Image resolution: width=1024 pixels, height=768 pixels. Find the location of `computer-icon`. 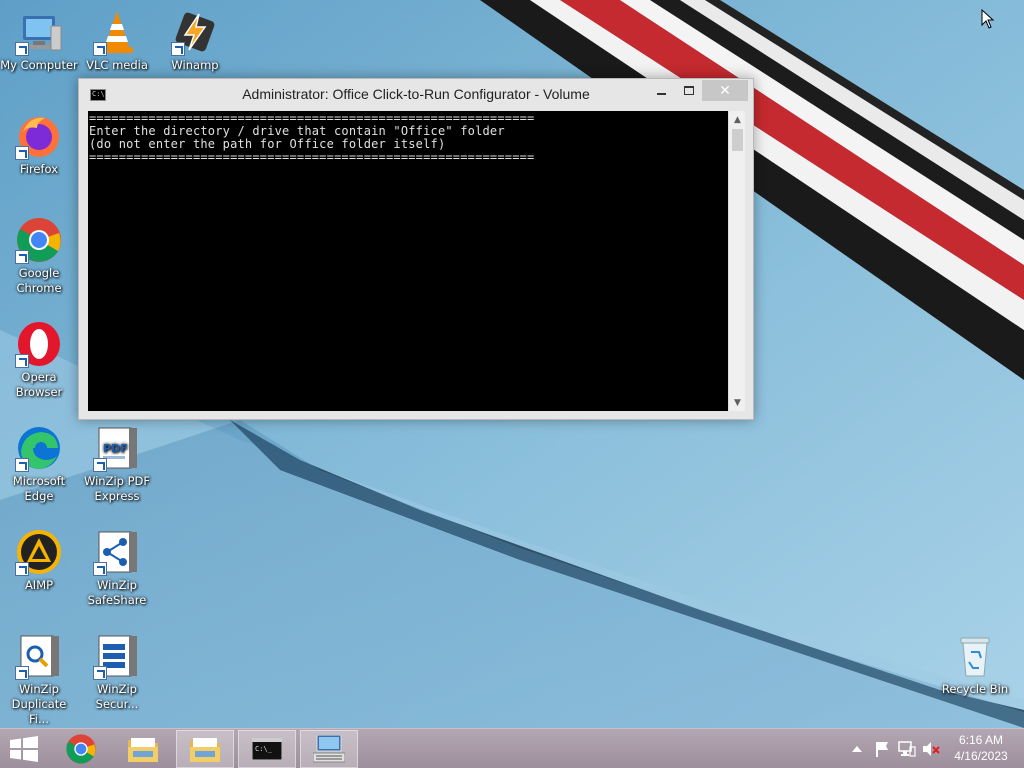

computer-icon is located at coordinates (39, 32).